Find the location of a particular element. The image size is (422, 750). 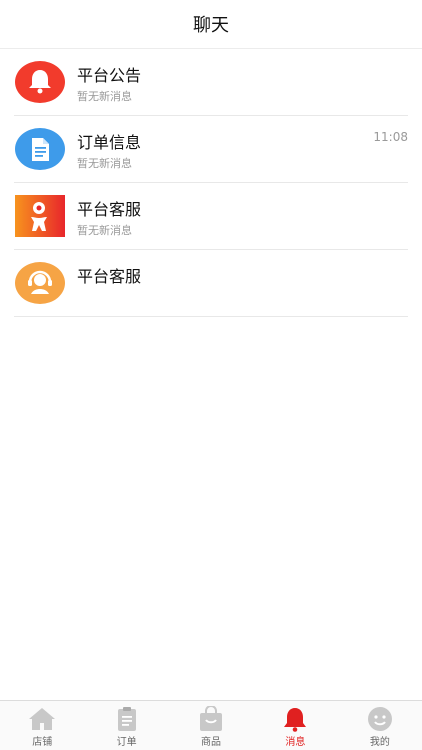

tab-profile: 我的 is located at coordinates (380, 725).